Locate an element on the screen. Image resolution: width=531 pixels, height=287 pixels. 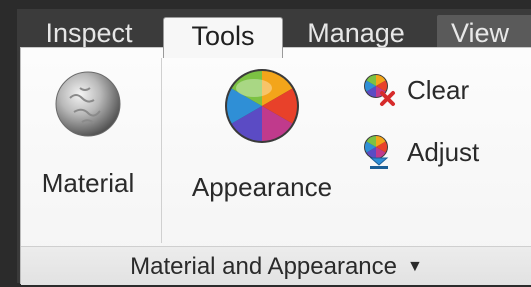
material-label: Material is located at coordinates (88, 183).